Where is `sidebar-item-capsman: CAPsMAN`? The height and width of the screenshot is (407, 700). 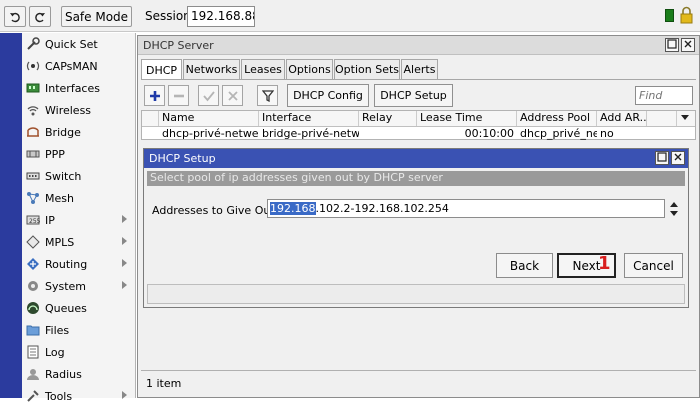
sidebar-item-capsman: CAPsMAN is located at coordinates (78, 66).